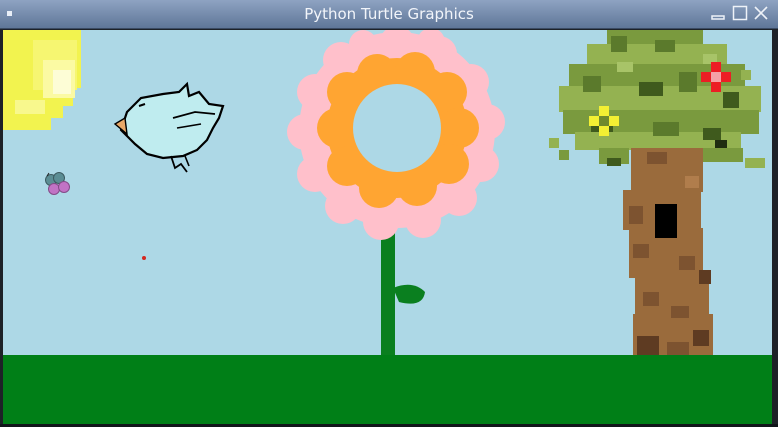 The image size is (778, 427). Describe the element at coordinates (144, 258) in the screenshot. I see `red-dot` at that location.